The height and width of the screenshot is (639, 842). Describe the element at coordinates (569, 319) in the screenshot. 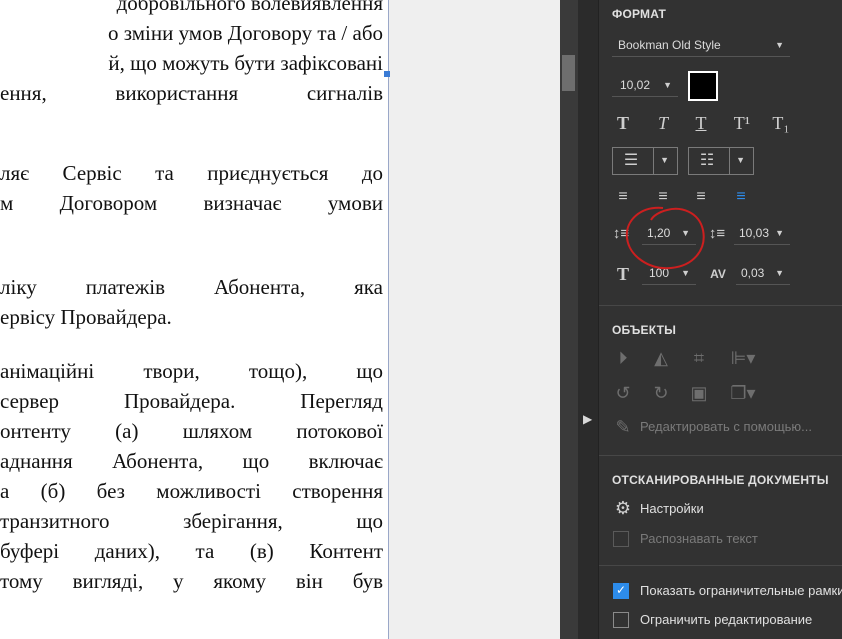

I see `vertical-scrollbar` at that location.